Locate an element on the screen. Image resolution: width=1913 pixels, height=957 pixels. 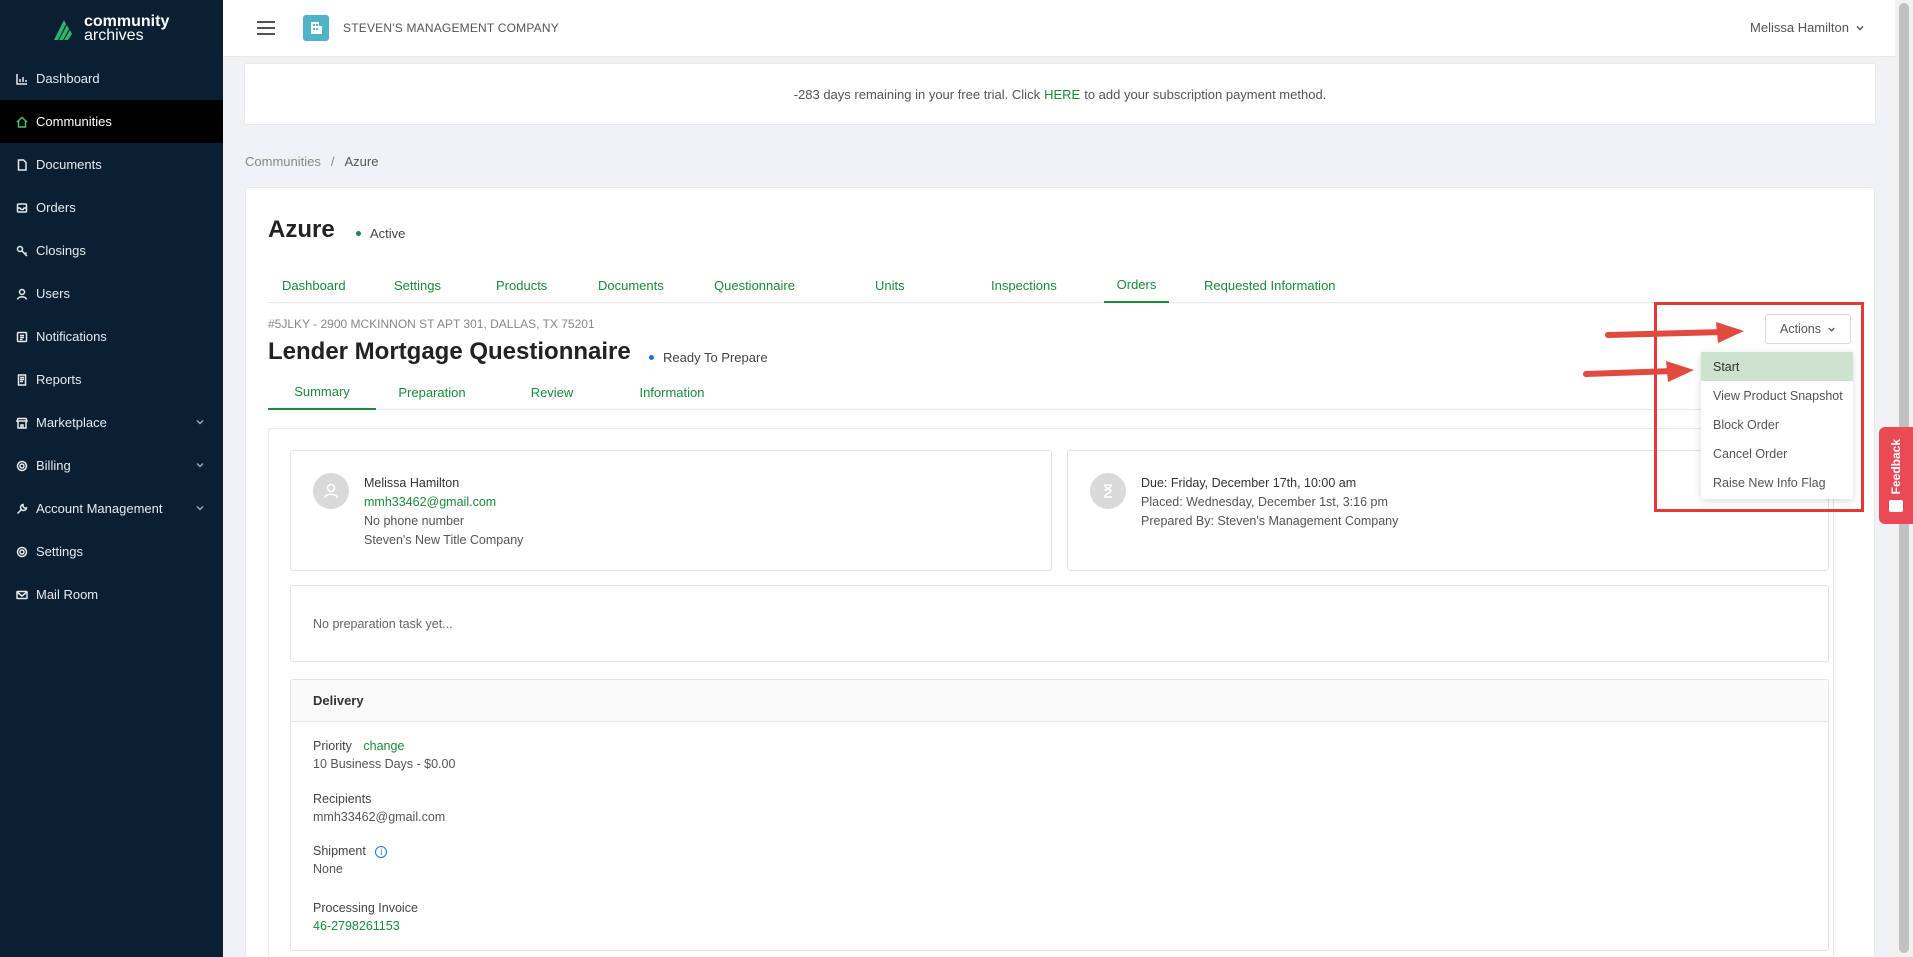
placed-date: Placed: Wednesday, December 1st, 3:16 pm is located at coordinates (1264, 502).